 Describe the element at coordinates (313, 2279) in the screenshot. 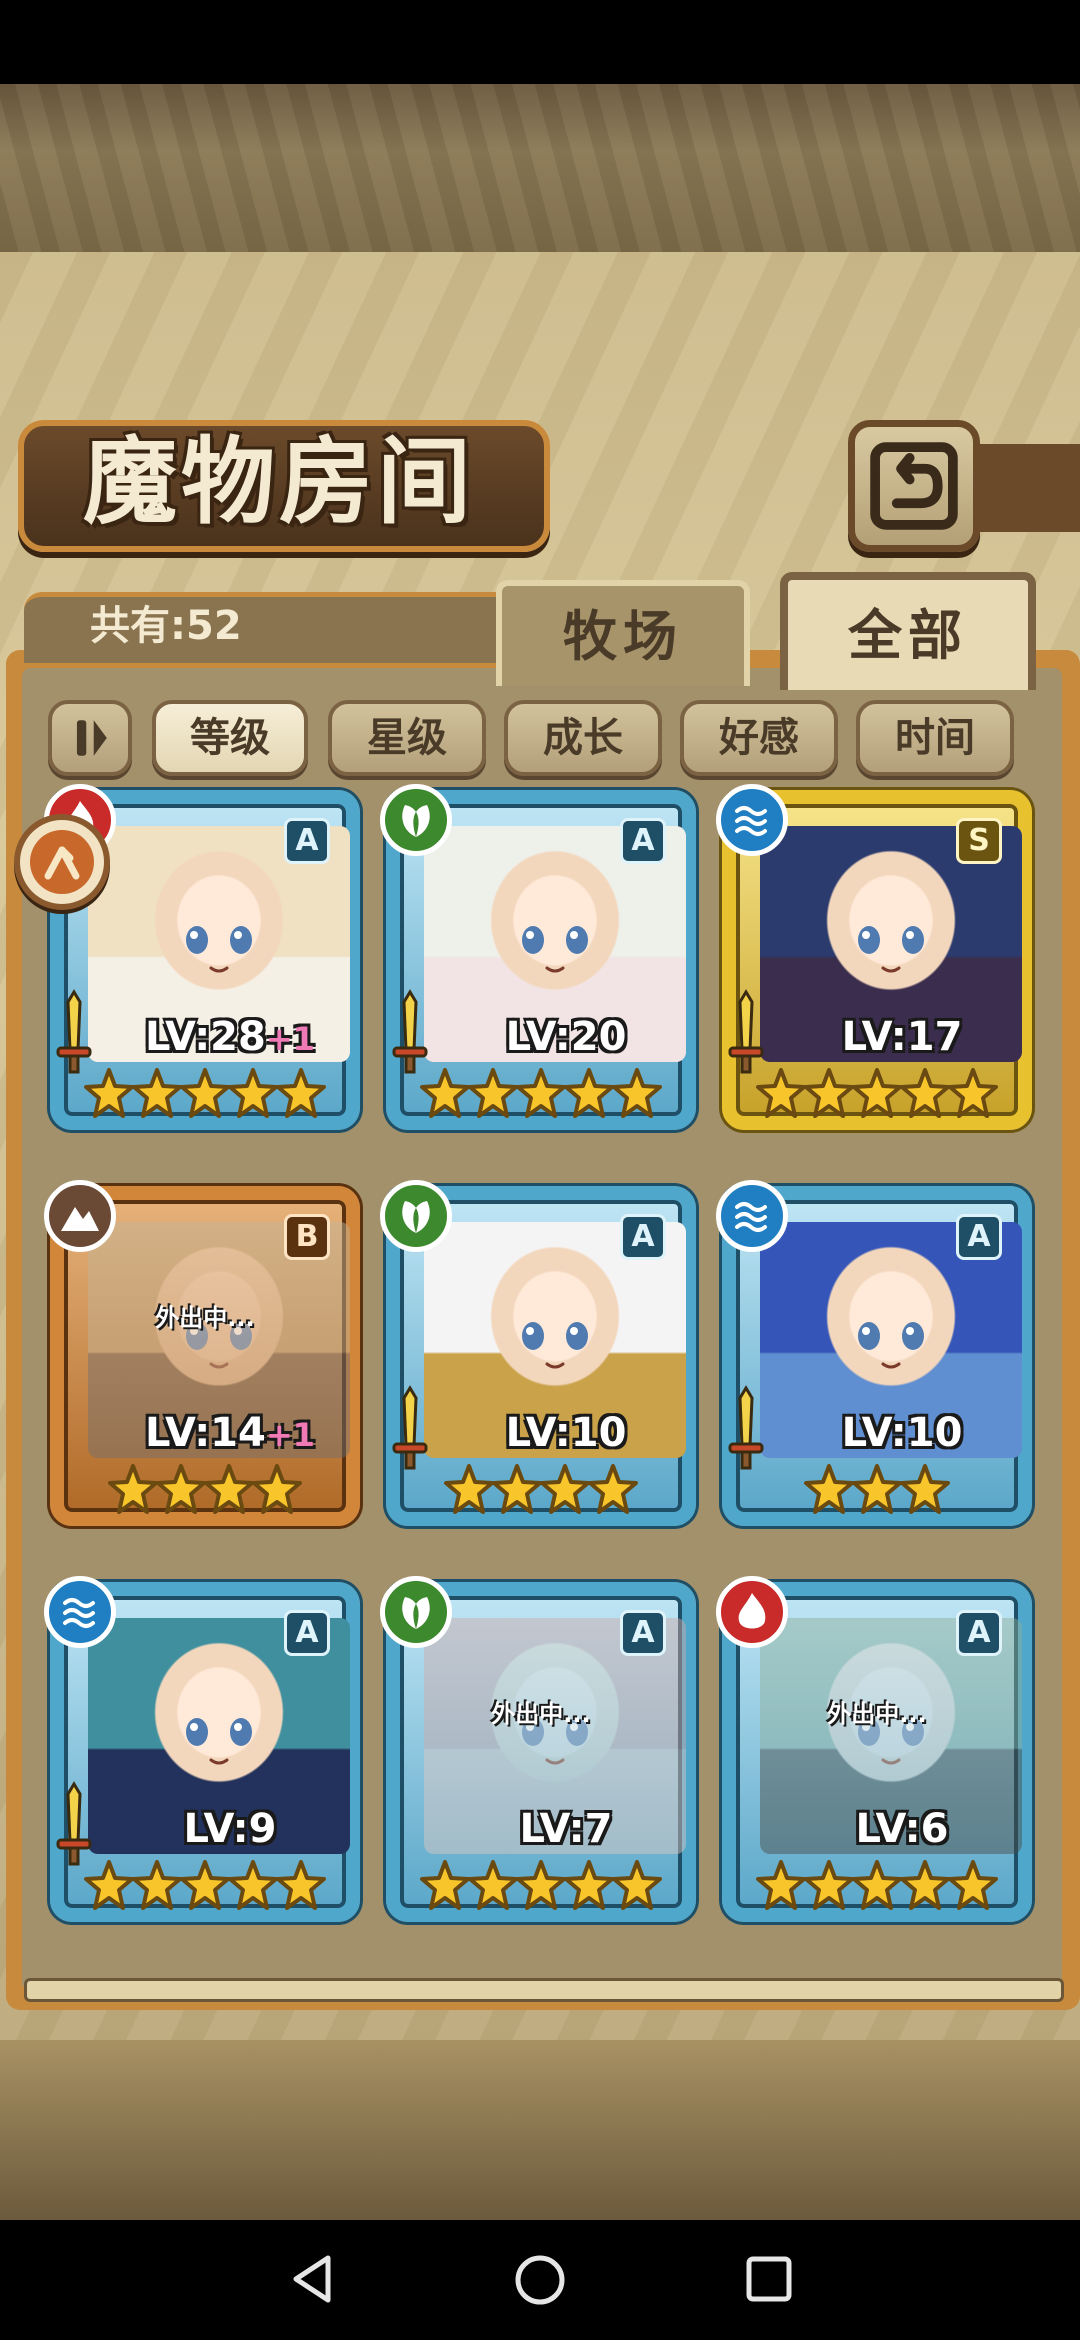

I see `triangle-back-icon` at that location.